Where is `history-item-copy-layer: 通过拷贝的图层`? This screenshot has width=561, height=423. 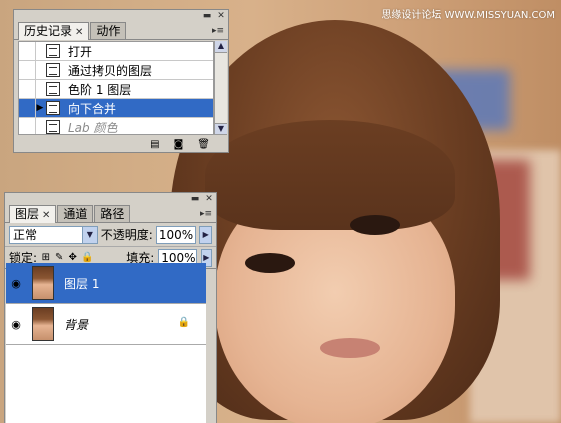 history-item-copy-layer: 通过拷贝的图层 is located at coordinates (116, 70).